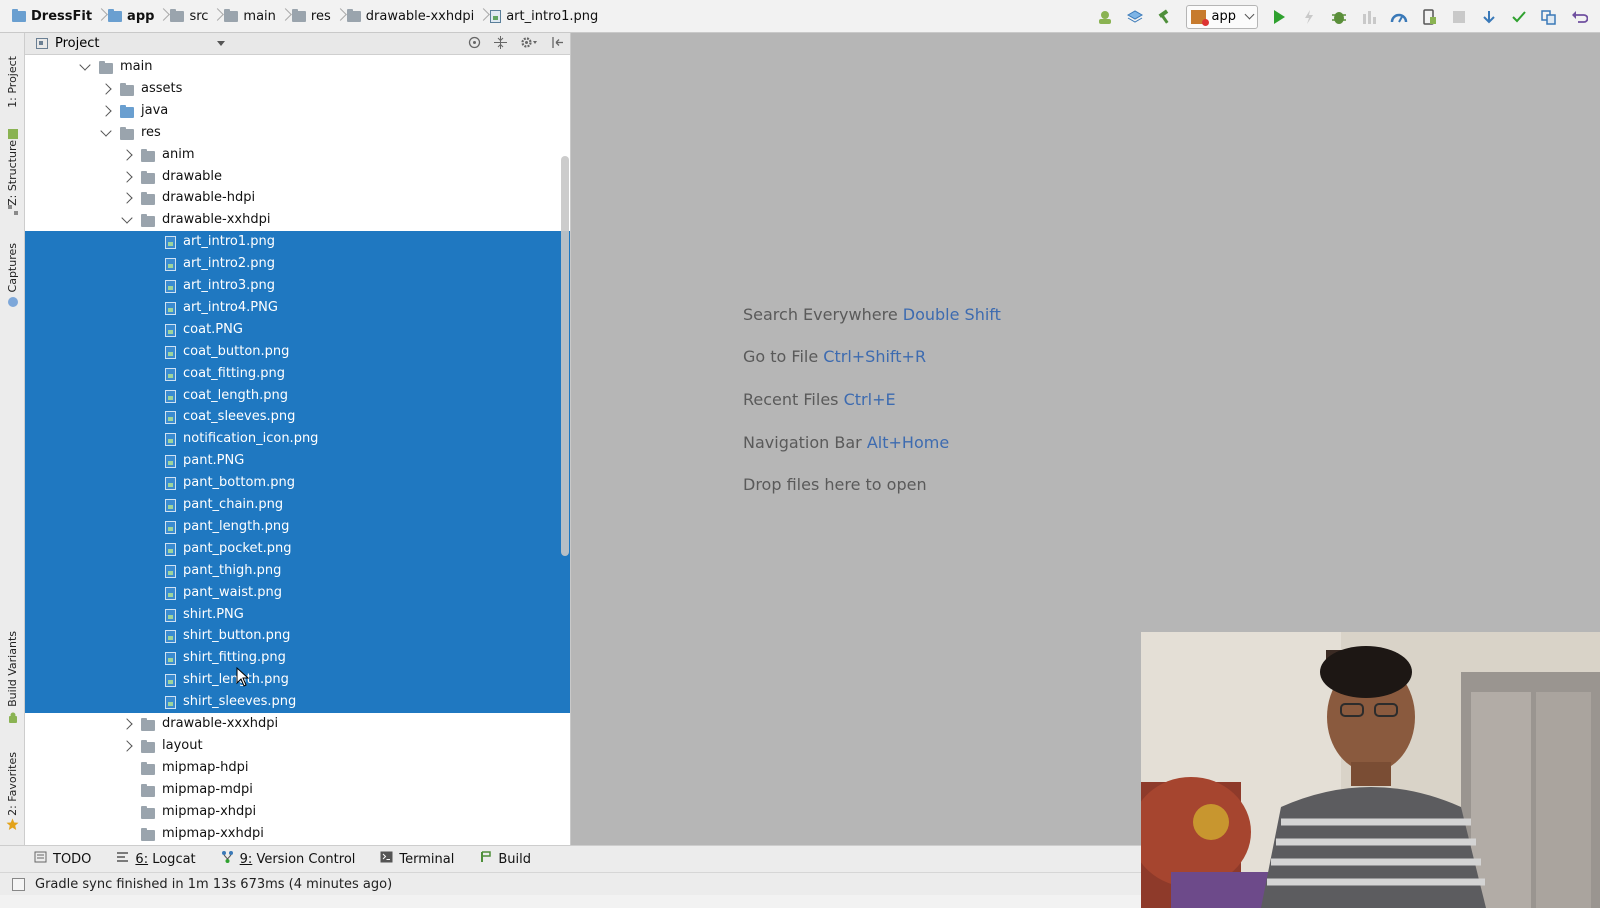  What do you see at coordinates (1429, 16) in the screenshot?
I see `device-manager-icon` at bounding box center [1429, 16].